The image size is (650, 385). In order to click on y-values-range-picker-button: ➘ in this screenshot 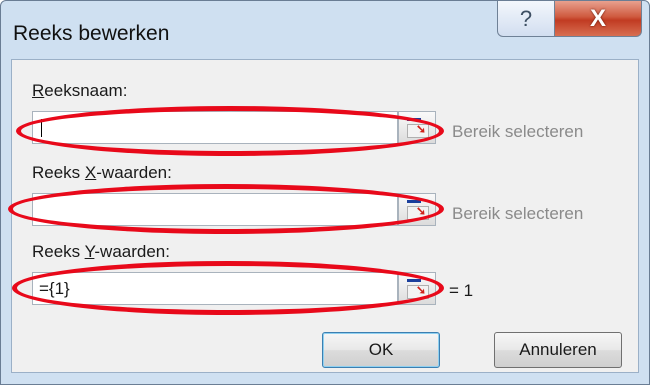, I will do `click(417, 288)`.